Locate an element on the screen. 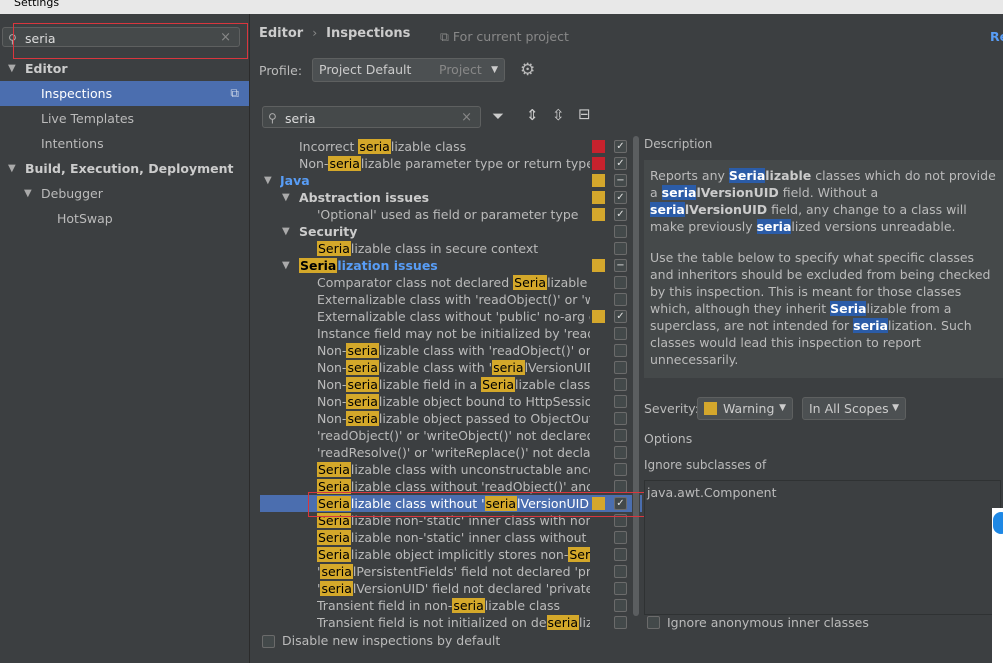  clear-search-icon: × is located at coordinates (466, 117).